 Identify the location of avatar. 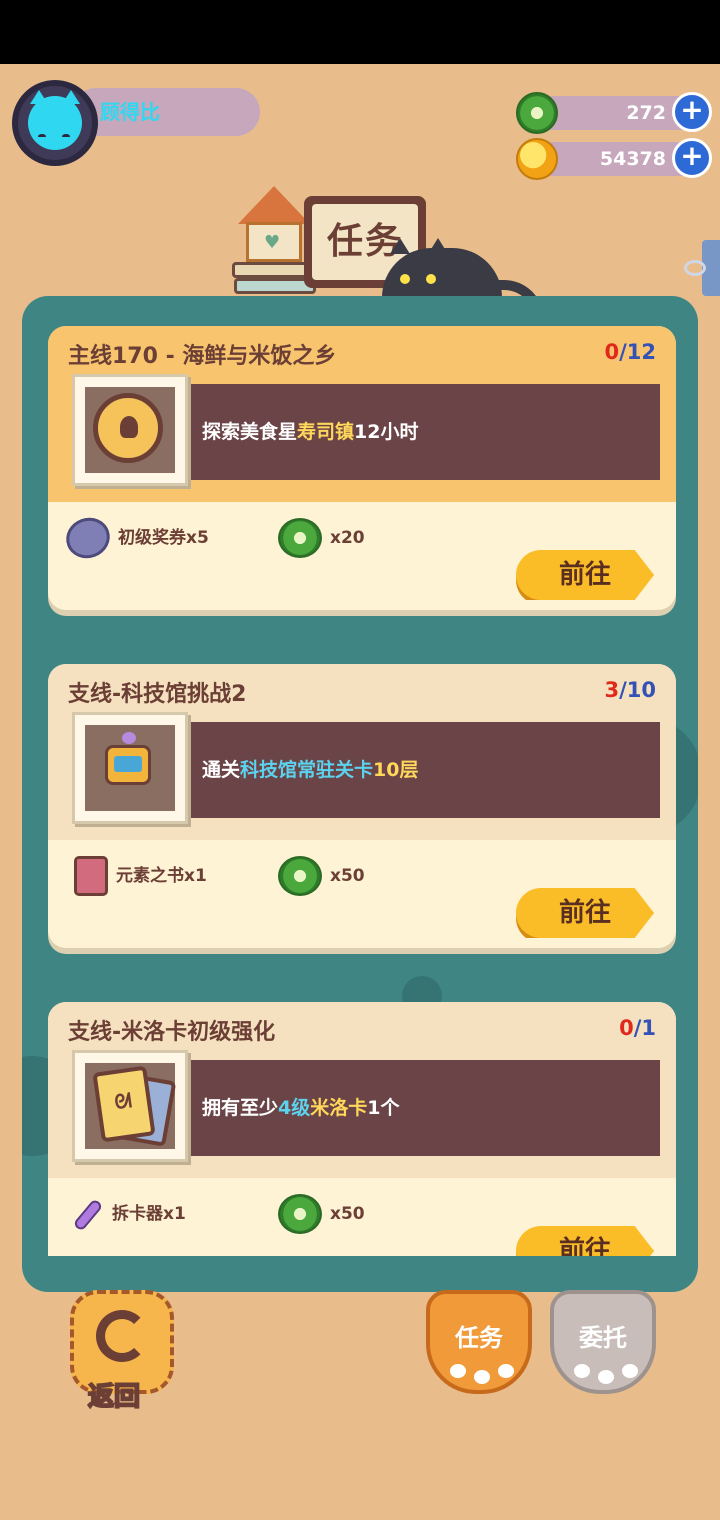
(55, 123).